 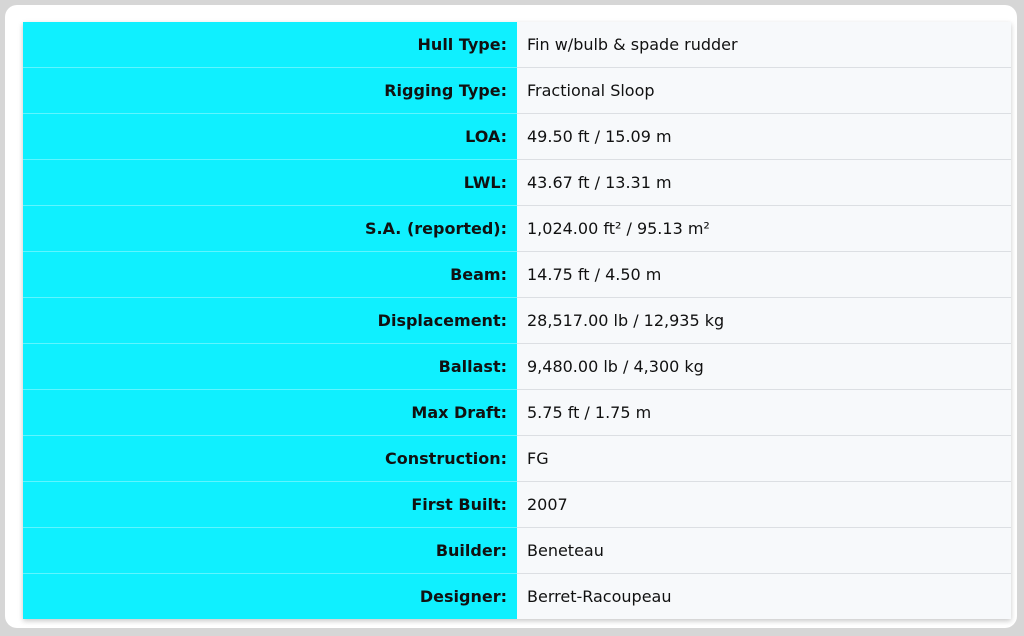 What do you see at coordinates (270, 274) in the screenshot?
I see `spec-label: Beam:` at bounding box center [270, 274].